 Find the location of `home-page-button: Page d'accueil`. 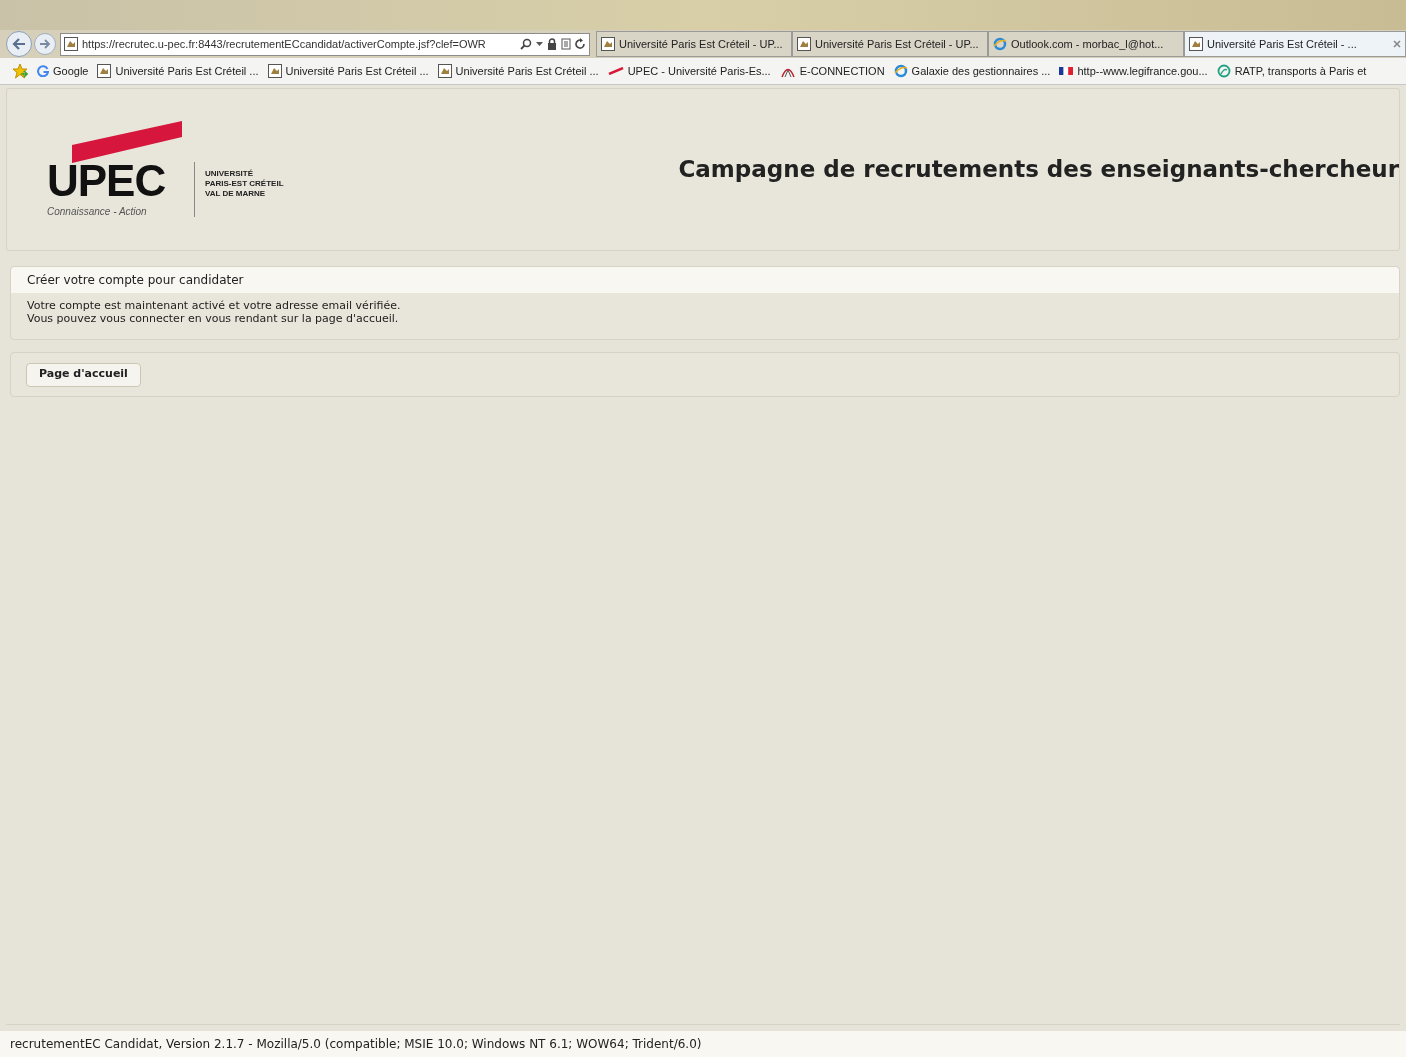

home-page-button: Page d'accueil is located at coordinates (83, 374).